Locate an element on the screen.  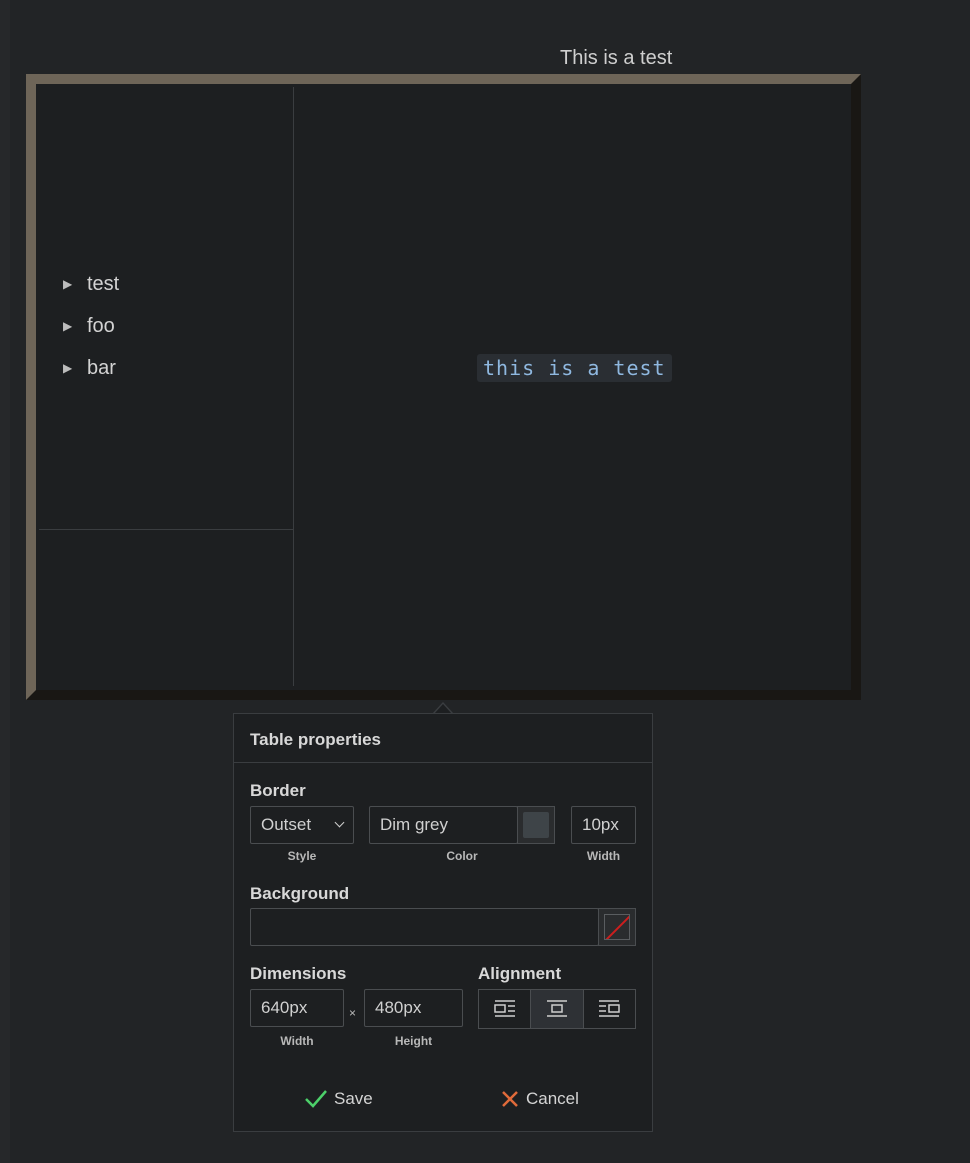
tree-item: ▶ foo is located at coordinates (91, 326).